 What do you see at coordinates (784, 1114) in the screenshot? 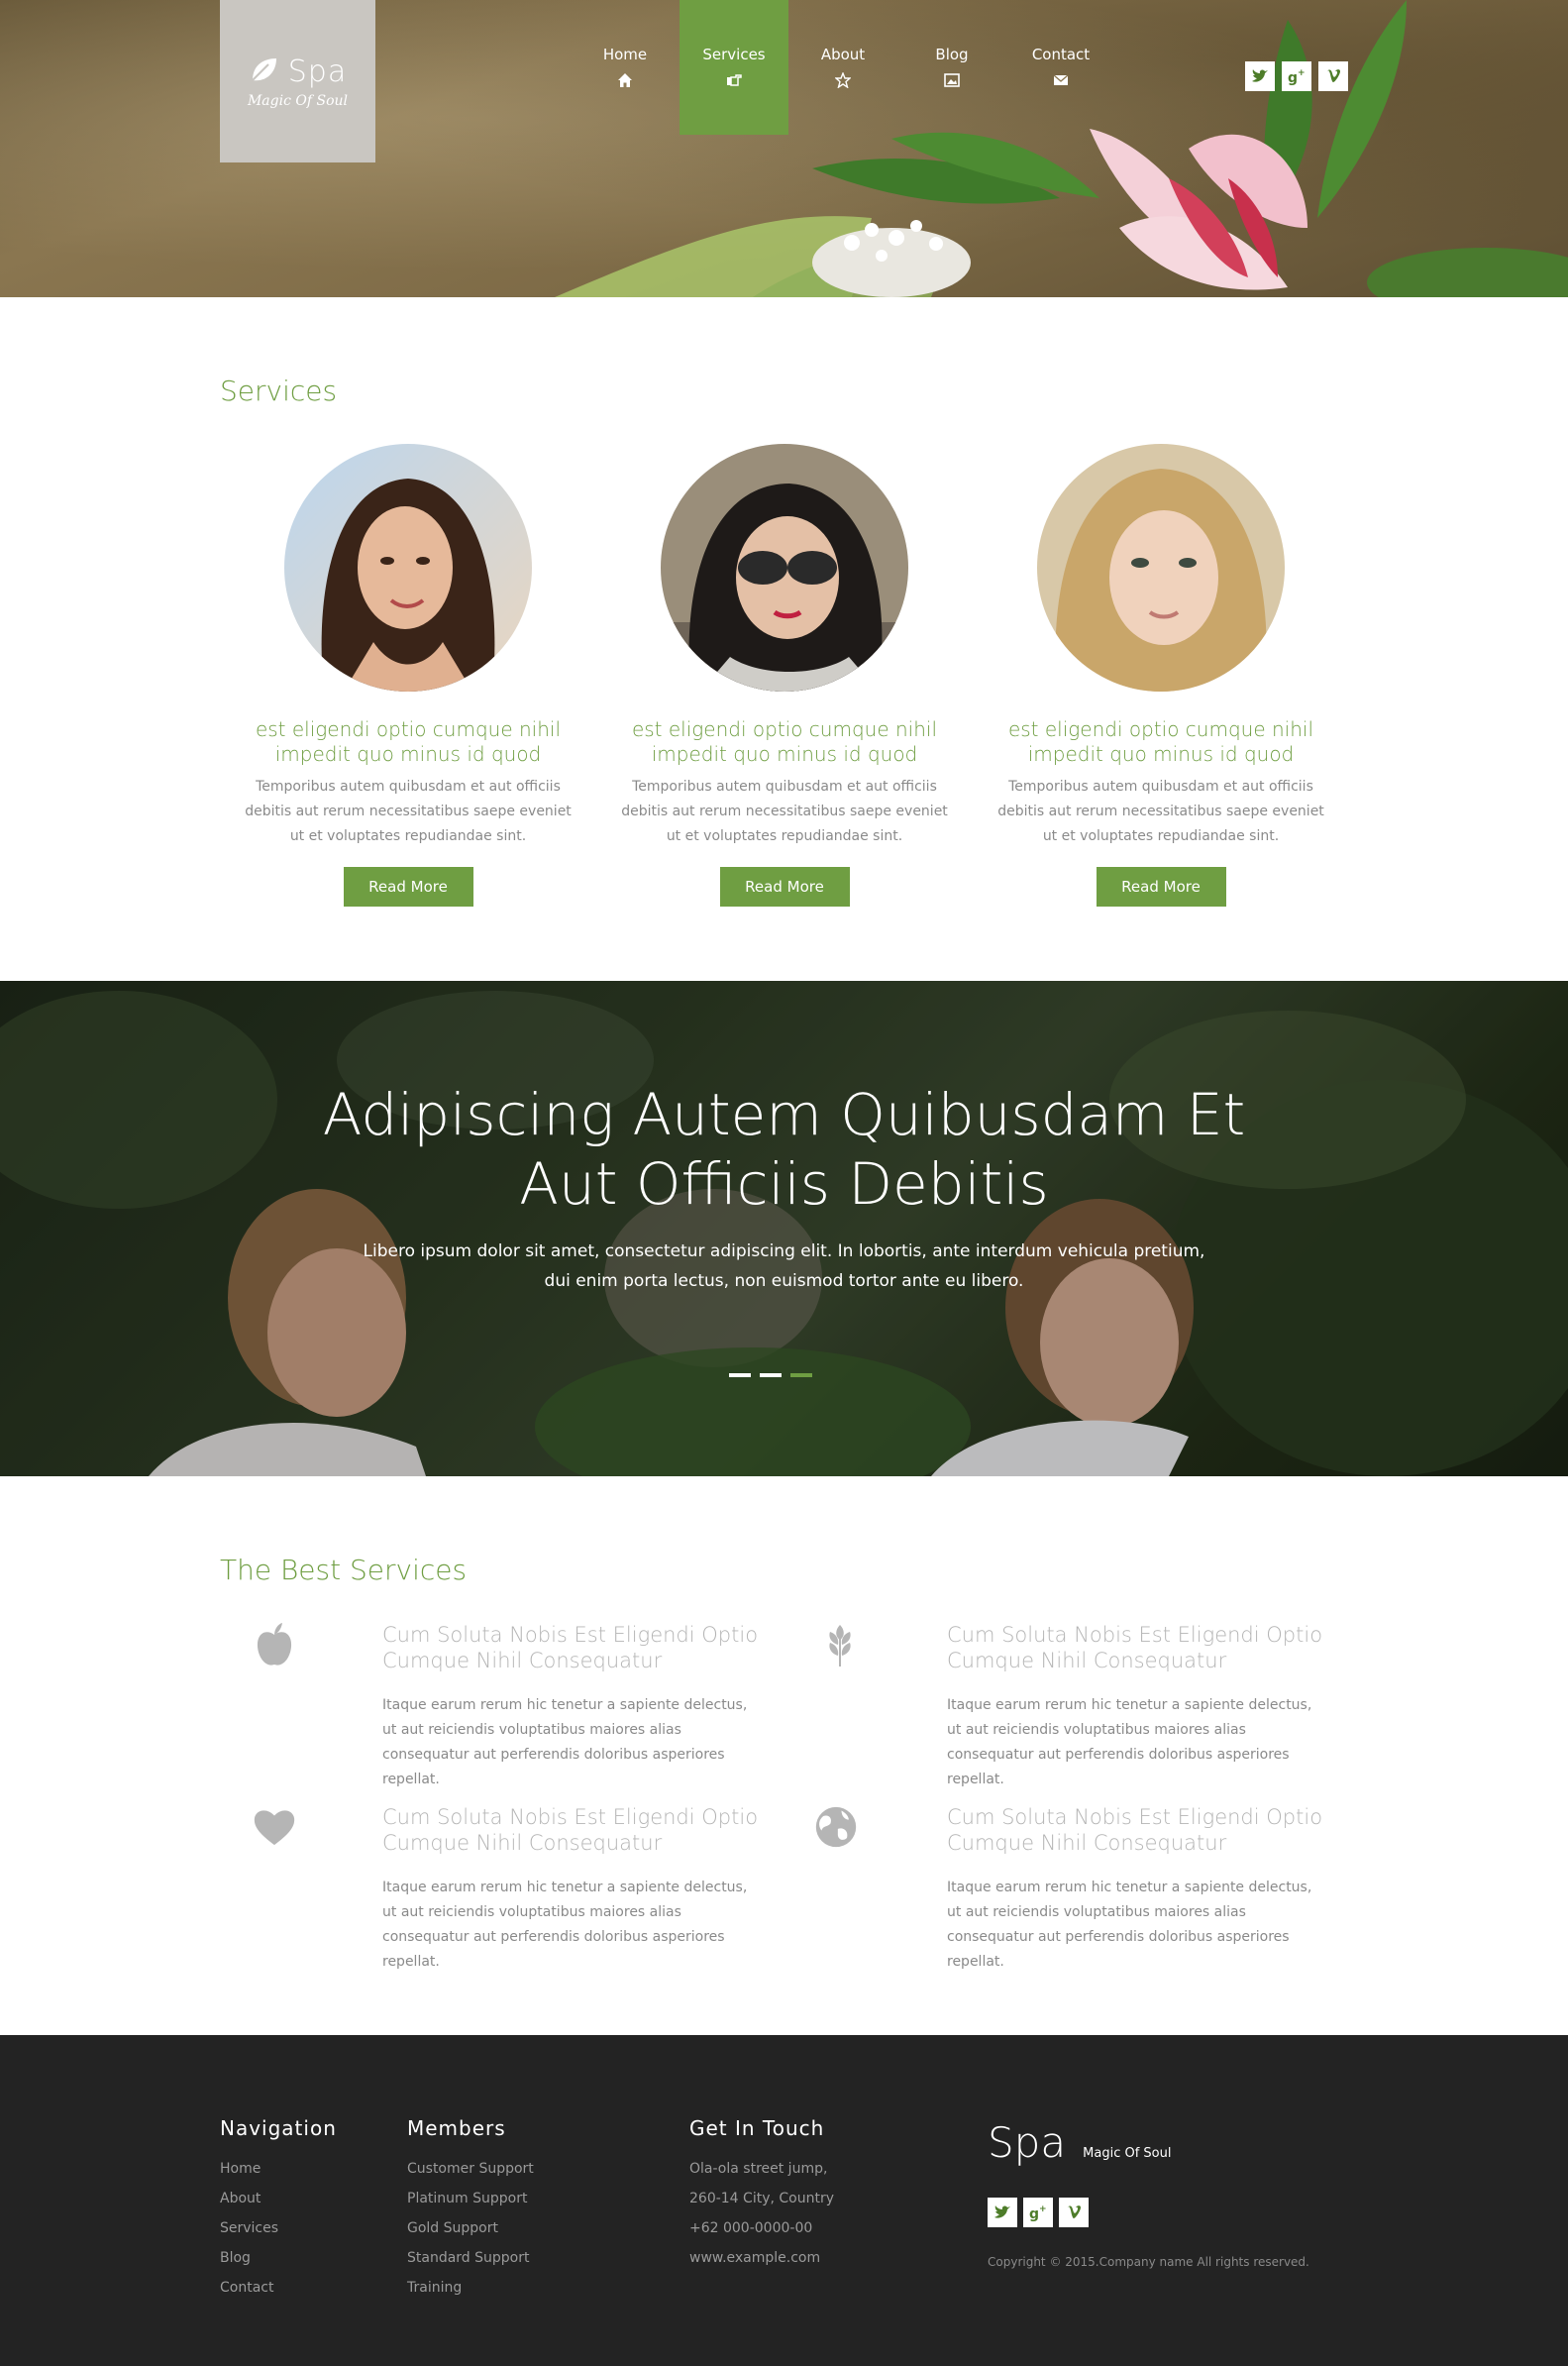
I see `banner-title-line: Adipiscing Autem Quibusdam Et` at bounding box center [784, 1114].